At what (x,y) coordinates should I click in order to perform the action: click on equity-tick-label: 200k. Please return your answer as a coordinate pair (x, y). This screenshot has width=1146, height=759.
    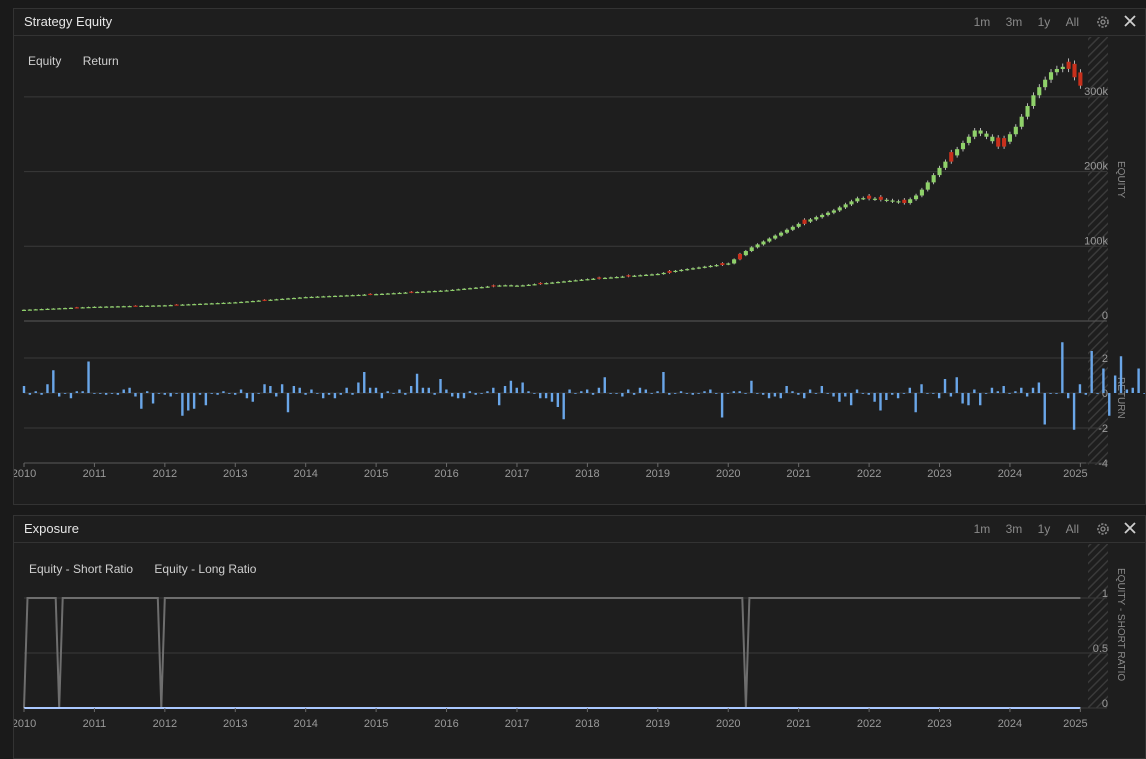
    Looking at the image, I should click on (1096, 167).